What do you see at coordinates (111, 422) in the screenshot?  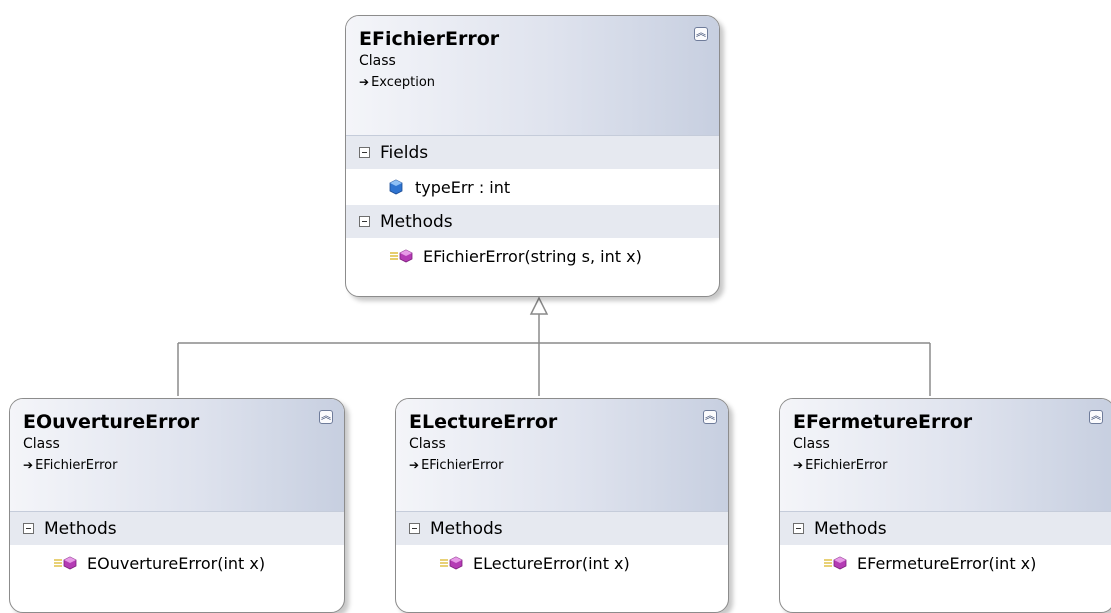 I see `class-name: EOuvertureError` at bounding box center [111, 422].